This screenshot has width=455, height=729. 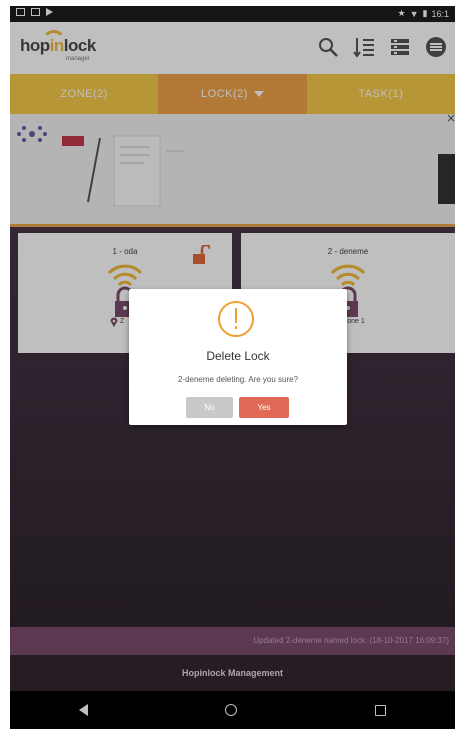 What do you see at coordinates (209, 407) in the screenshot?
I see `no-button: No` at bounding box center [209, 407].